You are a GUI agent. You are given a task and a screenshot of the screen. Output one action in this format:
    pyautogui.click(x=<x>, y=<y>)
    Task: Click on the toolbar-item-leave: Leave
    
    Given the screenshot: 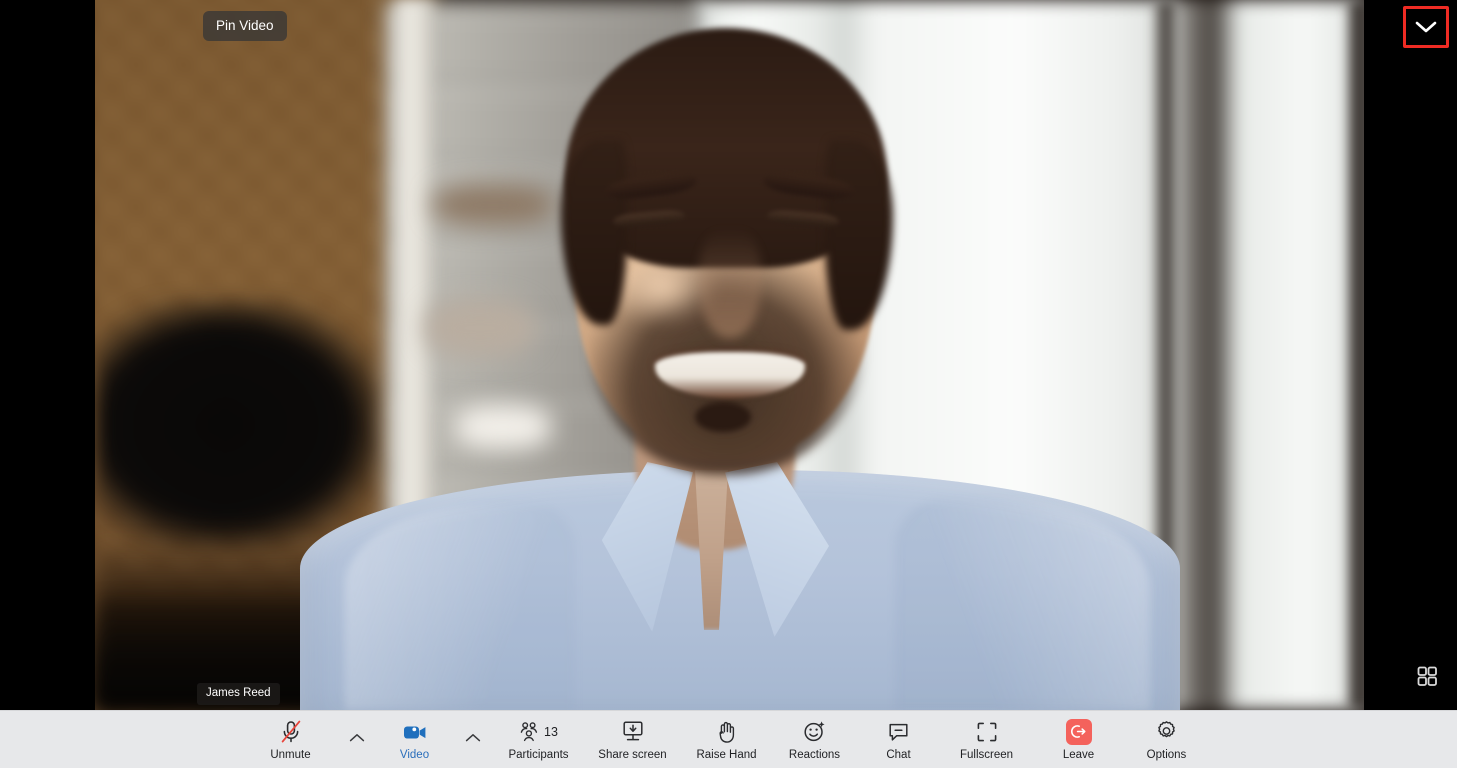 What is the action you would take?
    pyautogui.click(x=1079, y=736)
    